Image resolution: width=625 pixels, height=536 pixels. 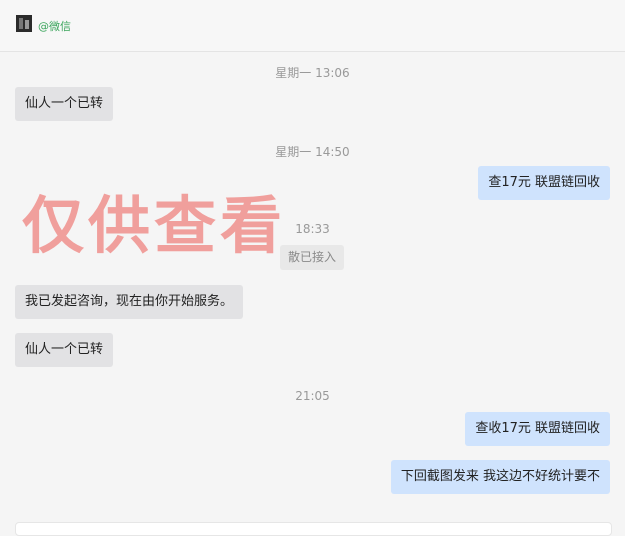 What do you see at coordinates (313, 529) in the screenshot?
I see `message-input` at bounding box center [313, 529].